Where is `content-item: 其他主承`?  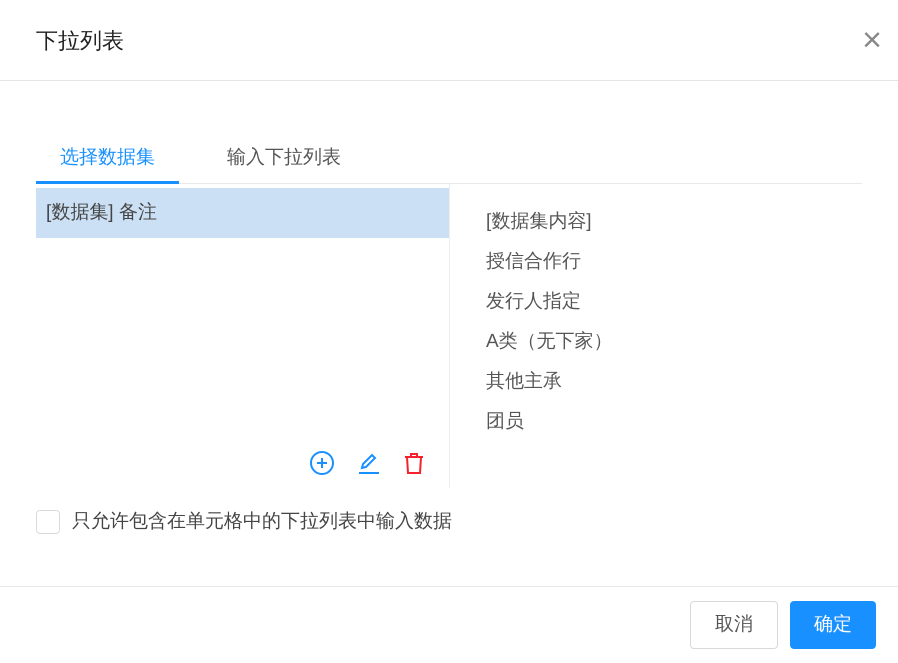 content-item: 其他主承 is located at coordinates (524, 382).